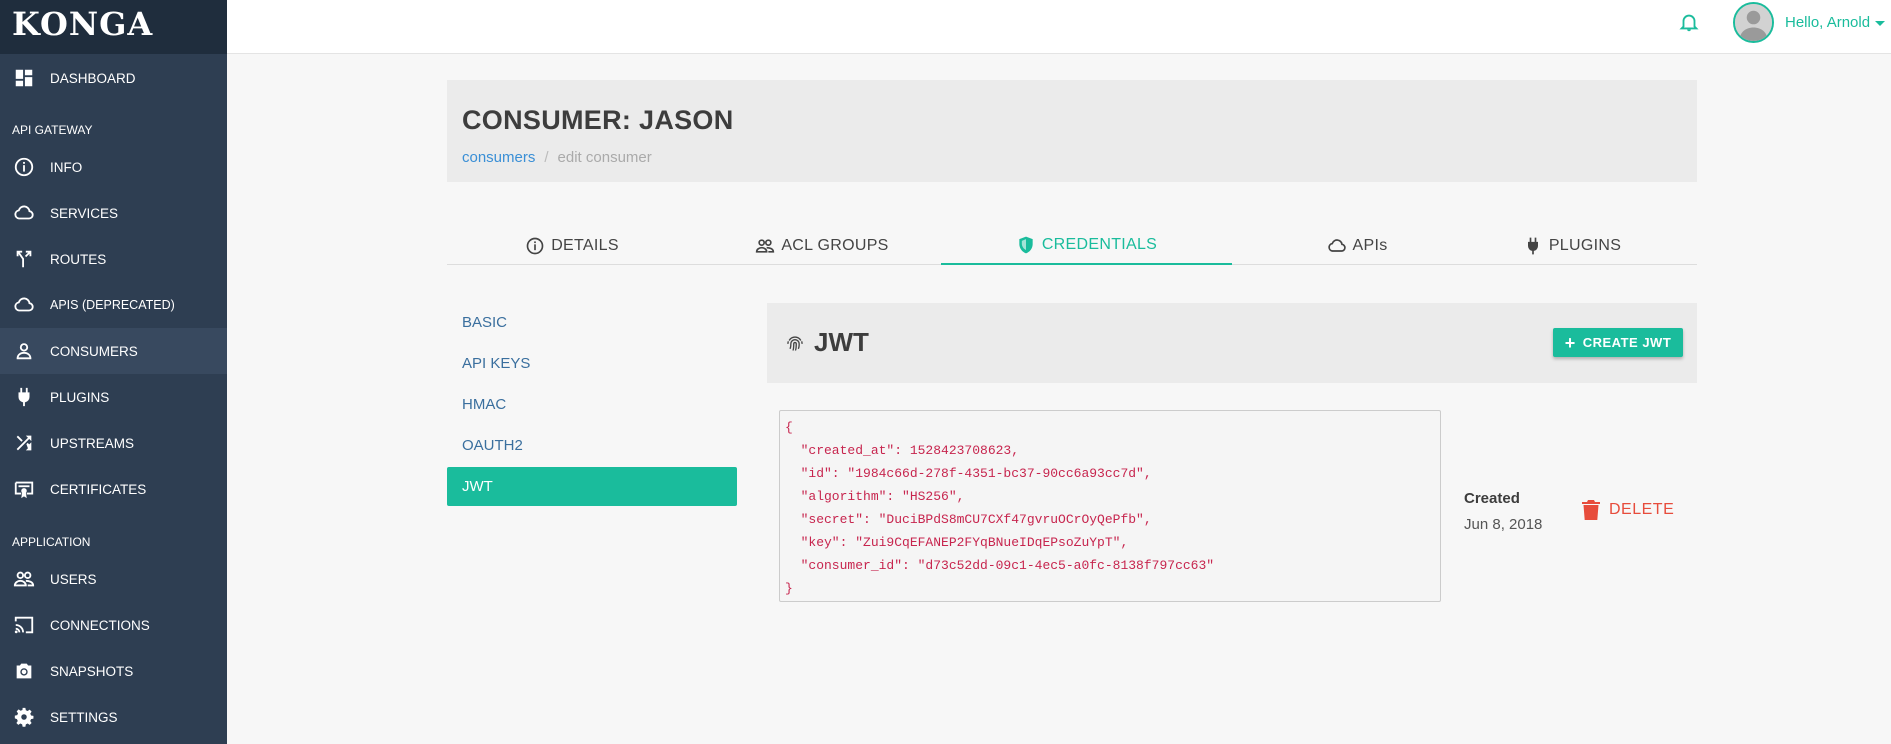  I want to click on sidebar-item-connections: CONNECTIONS, so click(113, 625).